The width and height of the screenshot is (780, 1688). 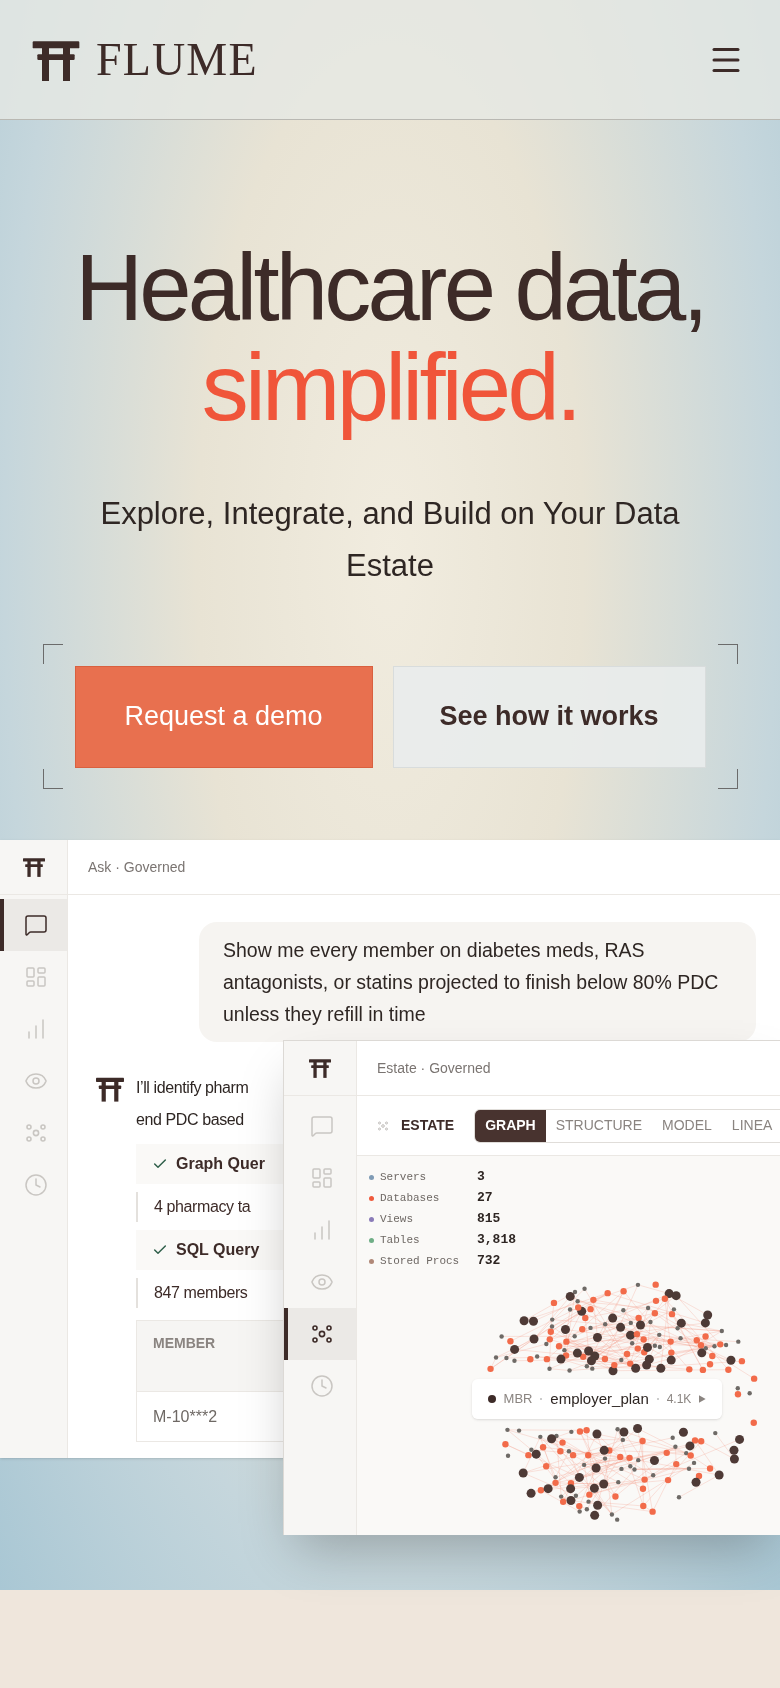 I want to click on stat-label: Databases, so click(x=410, y=1198).